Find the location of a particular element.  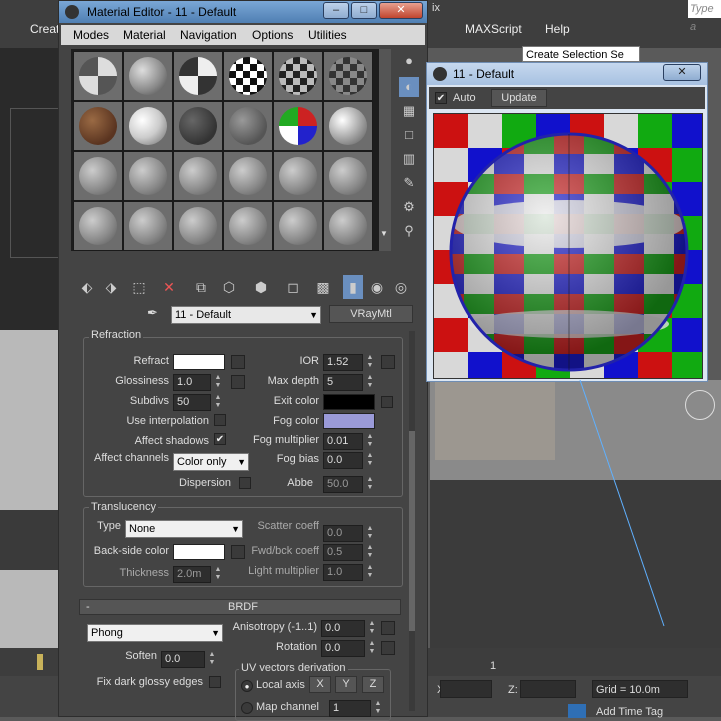

fog-bias-field: 0.0 is located at coordinates (343, 460).